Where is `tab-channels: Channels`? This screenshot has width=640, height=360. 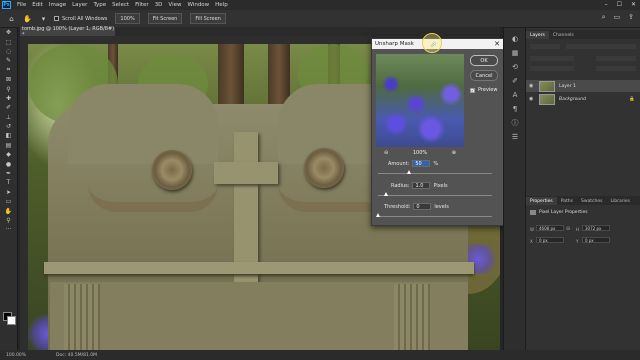 tab-channels: Channels is located at coordinates (563, 35).